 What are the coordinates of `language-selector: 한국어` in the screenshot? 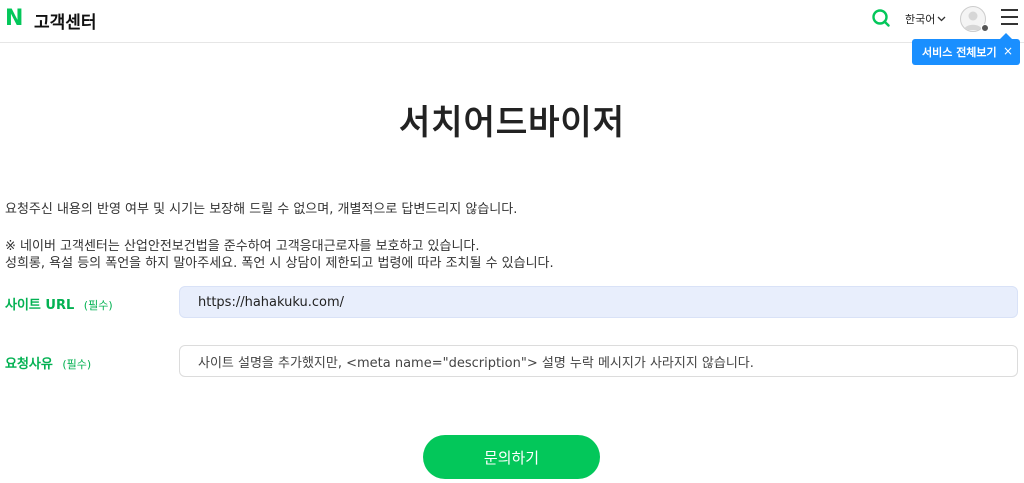 It's located at (925, 19).